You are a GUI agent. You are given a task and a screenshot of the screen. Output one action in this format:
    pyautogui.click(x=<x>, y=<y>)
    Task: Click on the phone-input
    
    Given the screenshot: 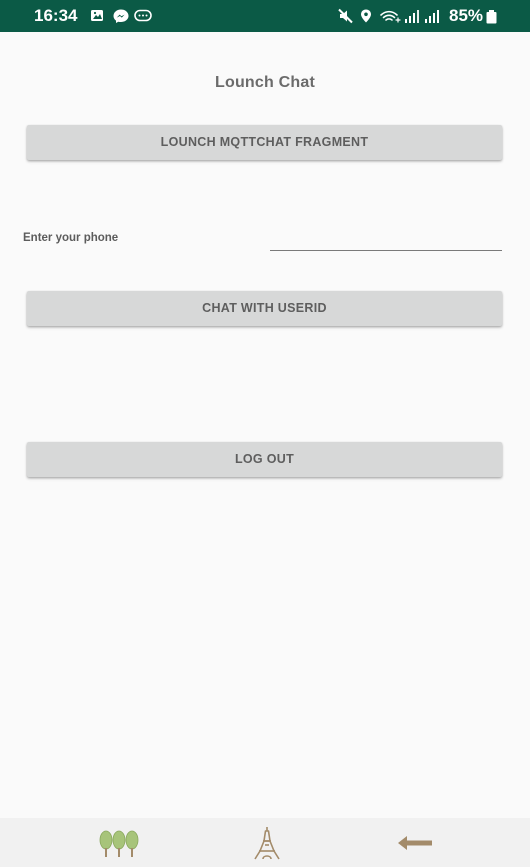 What is the action you would take?
    pyautogui.click(x=386, y=238)
    